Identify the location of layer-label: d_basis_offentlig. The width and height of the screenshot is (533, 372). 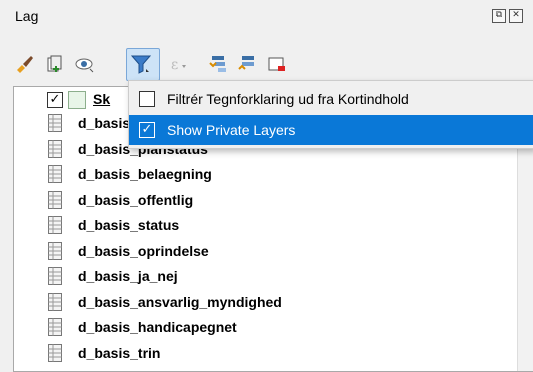
(136, 199).